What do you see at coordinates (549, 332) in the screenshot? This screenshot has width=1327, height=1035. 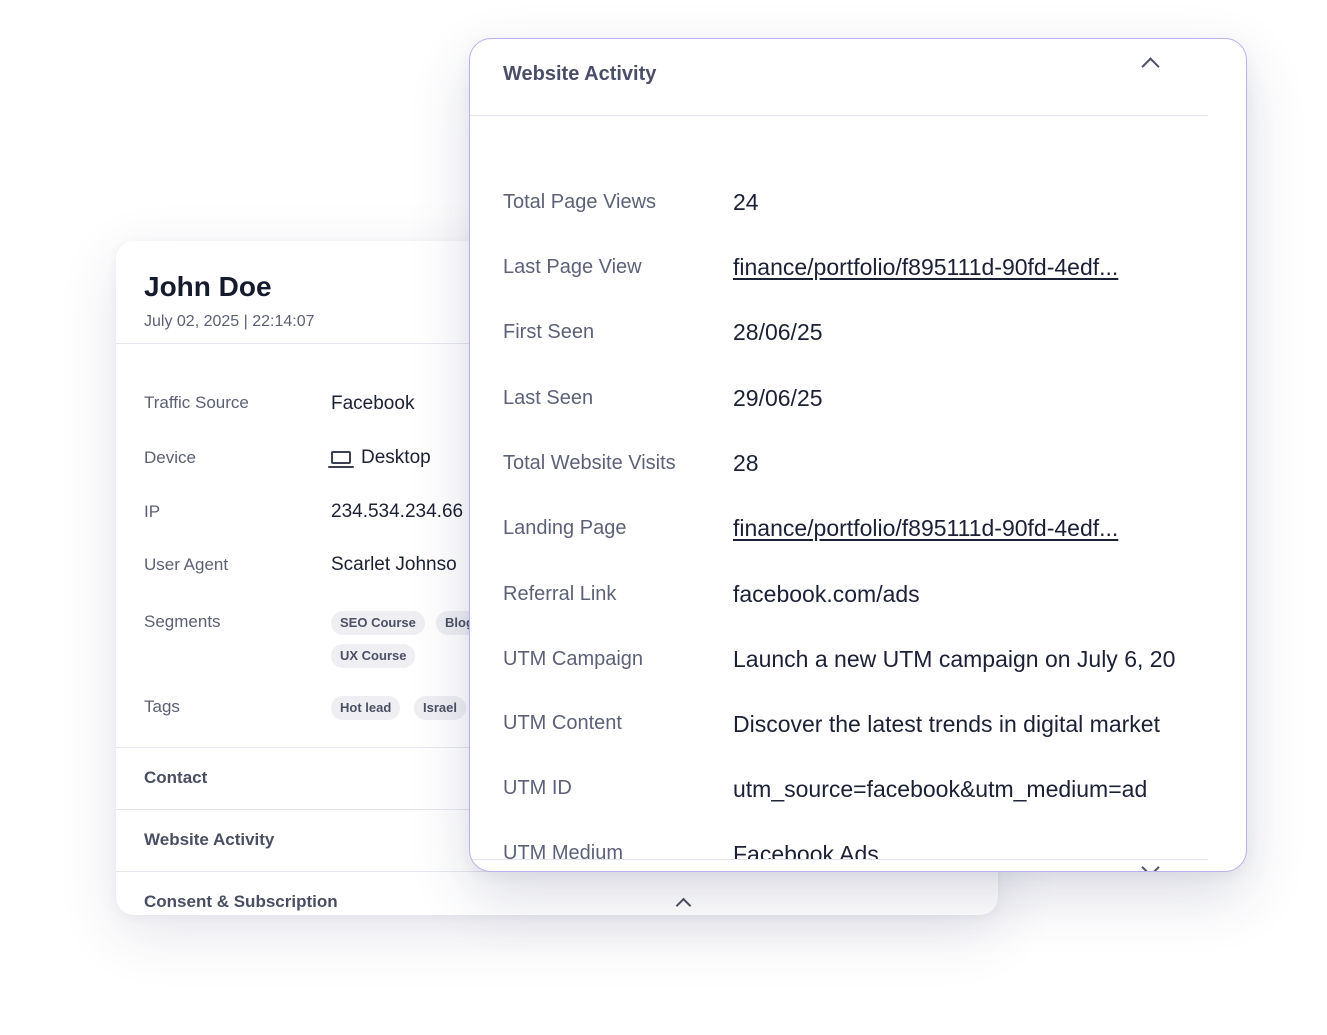 I see `field-label: First Seen` at bounding box center [549, 332].